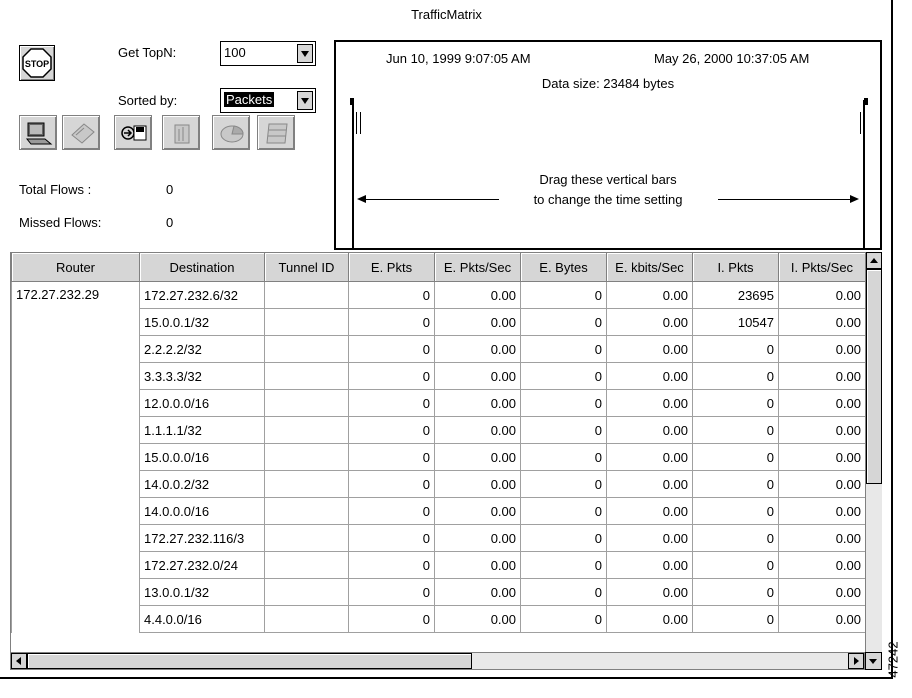 Image resolution: width=912 pixels, height=698 pixels. Describe the element at coordinates (202, 403) in the screenshot. I see `destination-cell: 12.0.0.0/16` at that location.